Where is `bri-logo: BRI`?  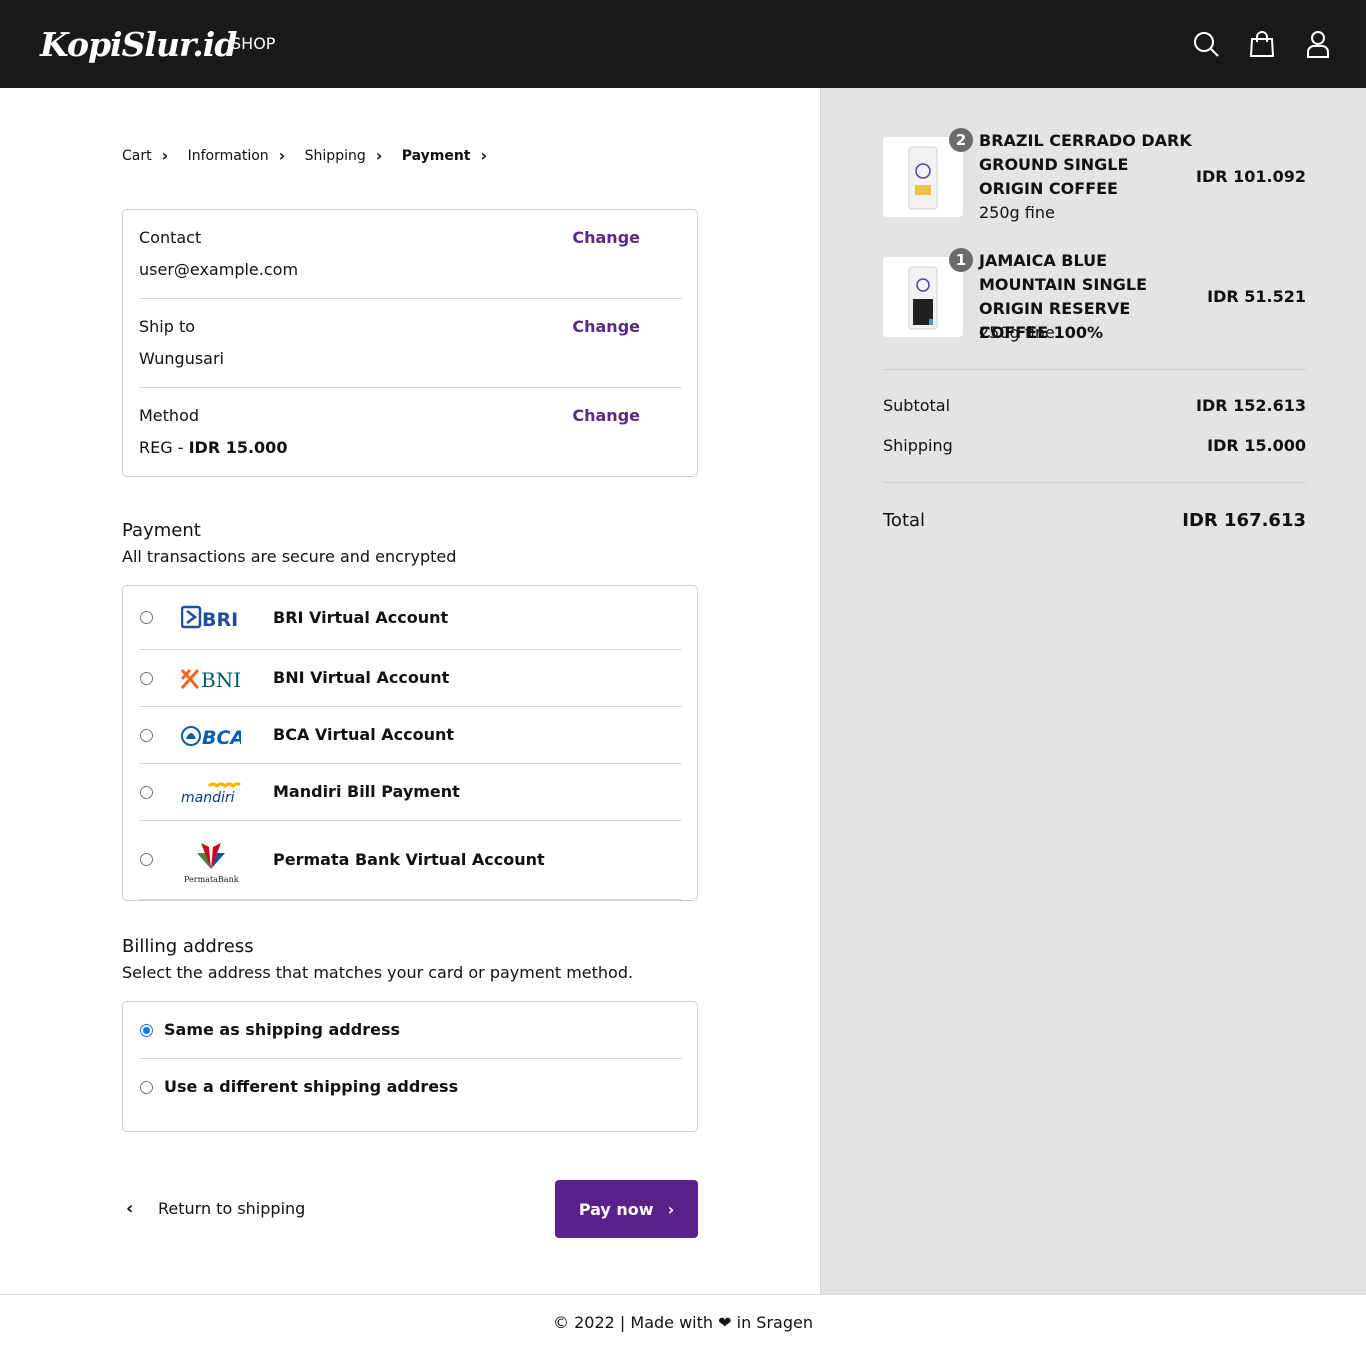
bri-logo: BRI is located at coordinates (210, 618).